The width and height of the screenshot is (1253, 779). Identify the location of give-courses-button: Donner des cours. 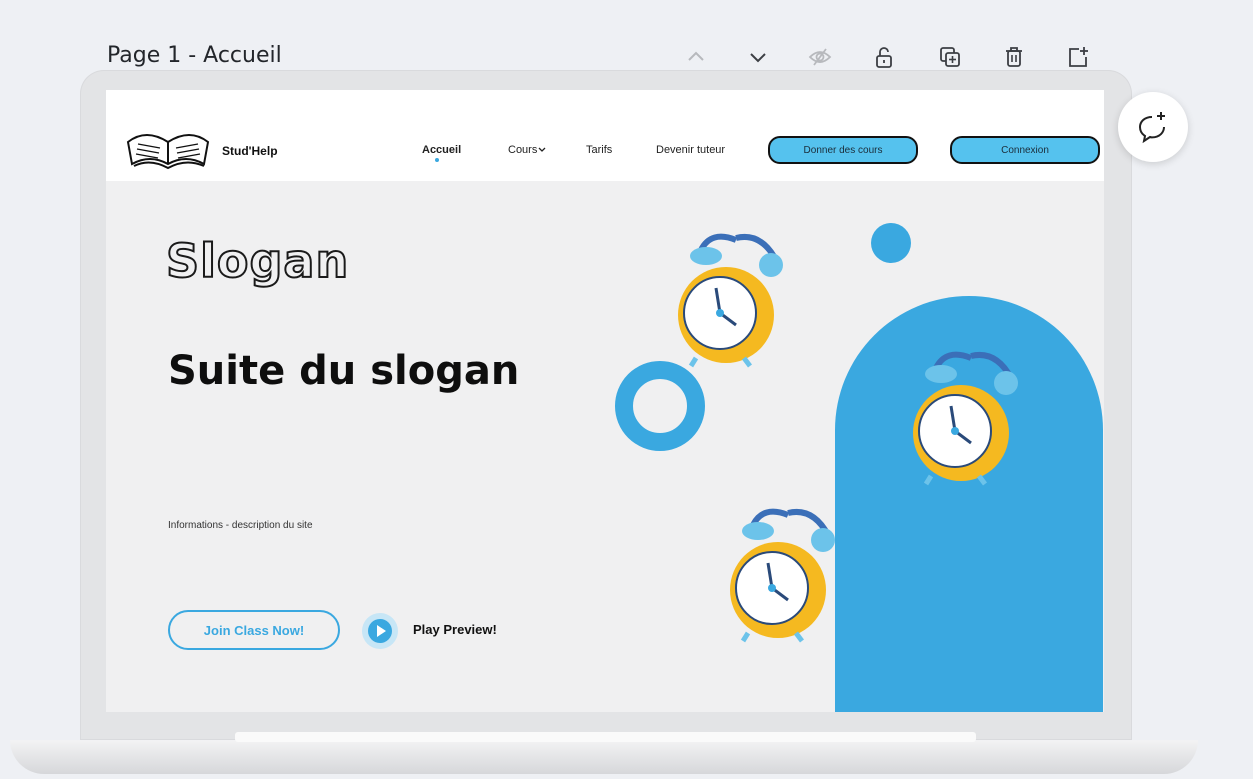
(843, 150).